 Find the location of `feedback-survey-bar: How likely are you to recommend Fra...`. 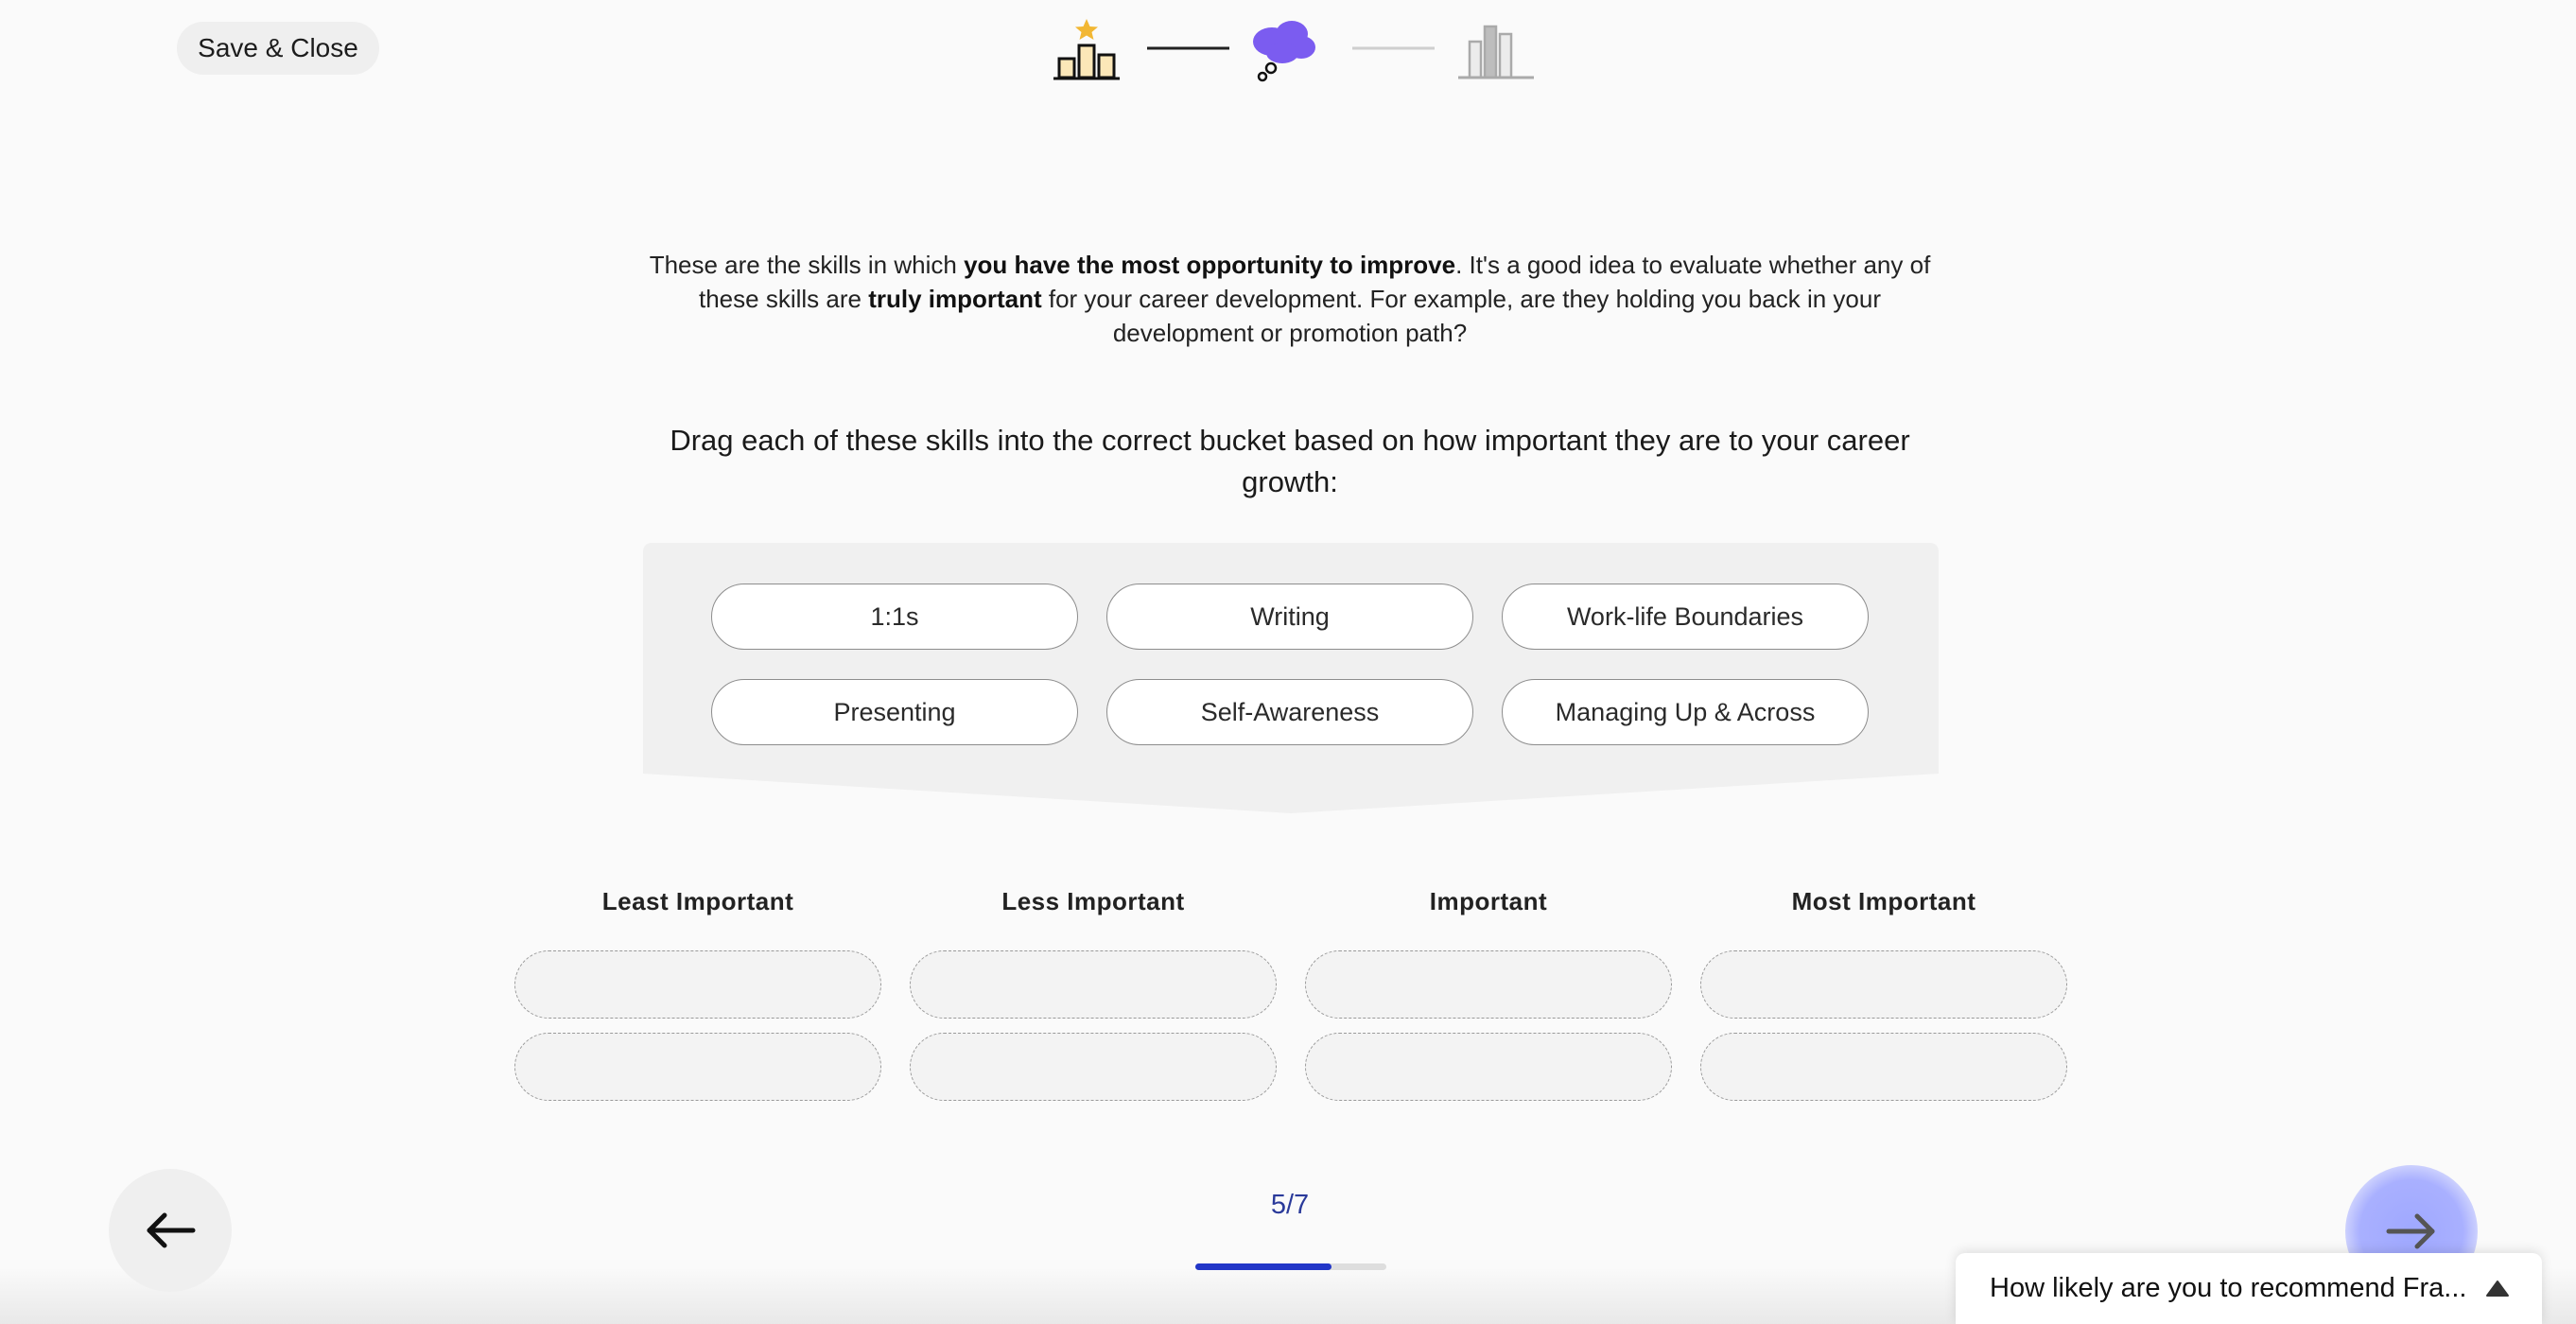

feedback-survey-bar: How likely are you to recommend Fra... is located at coordinates (2249, 1289).